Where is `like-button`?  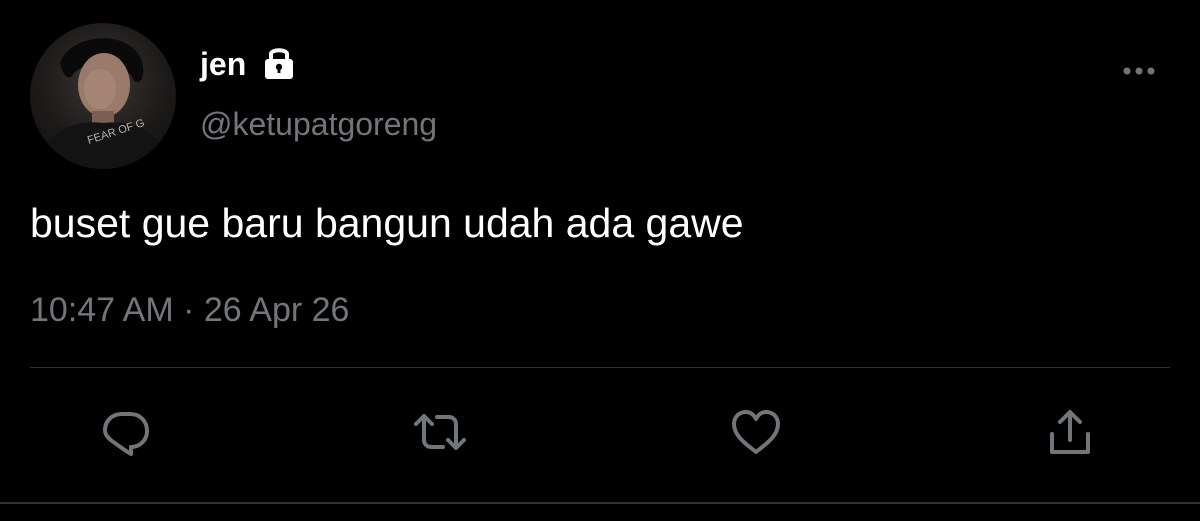 like-button is located at coordinates (756, 432).